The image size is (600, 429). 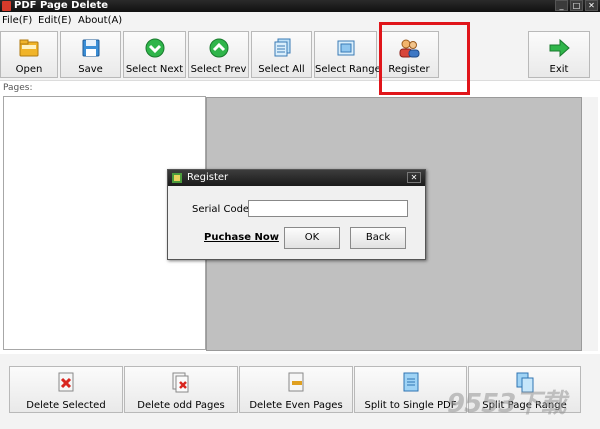 I want to click on delete-odd-button: Delete odd Pages, so click(x=181, y=389).